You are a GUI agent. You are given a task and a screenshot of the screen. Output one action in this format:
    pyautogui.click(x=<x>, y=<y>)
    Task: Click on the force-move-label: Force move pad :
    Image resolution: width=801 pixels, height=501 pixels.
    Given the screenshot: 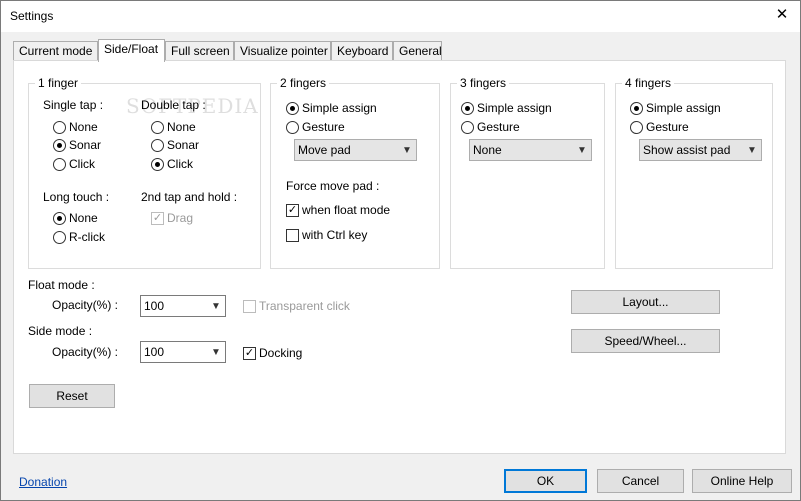 What is the action you would take?
    pyautogui.click(x=333, y=186)
    